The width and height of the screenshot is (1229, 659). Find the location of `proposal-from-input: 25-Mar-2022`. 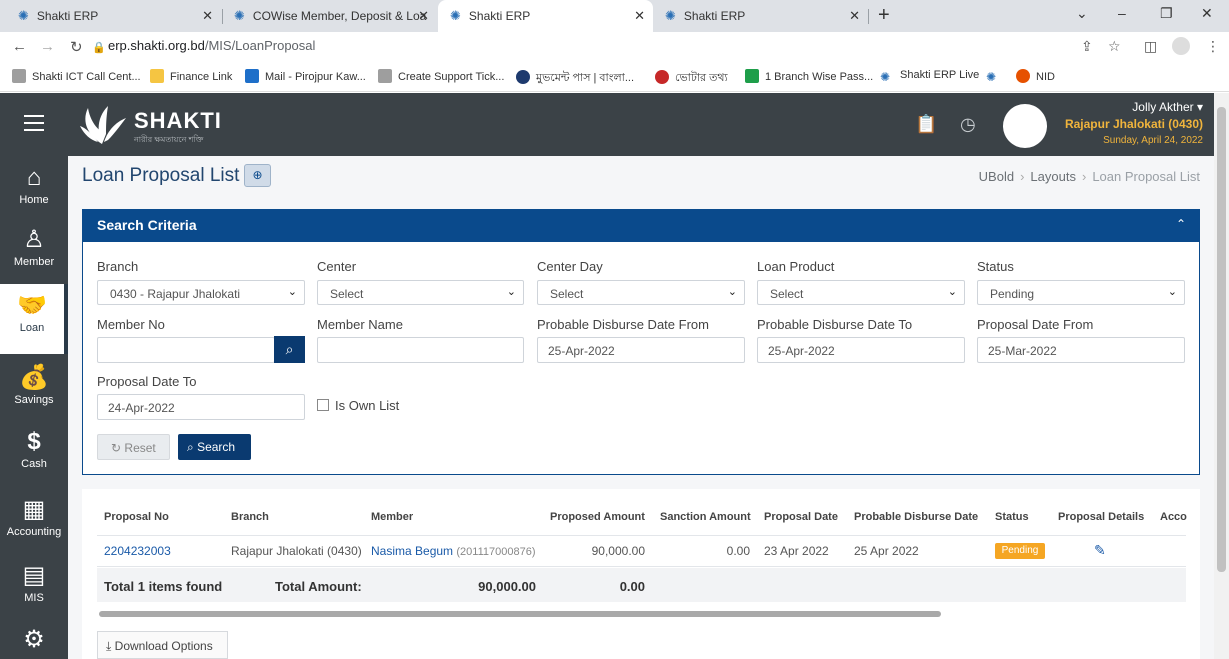

proposal-from-input: 25-Mar-2022 is located at coordinates (1081, 350).